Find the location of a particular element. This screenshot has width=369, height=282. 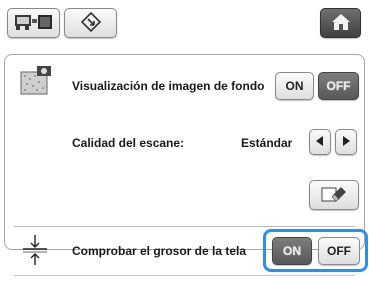

bottom-divider is located at coordinates (184, 275).